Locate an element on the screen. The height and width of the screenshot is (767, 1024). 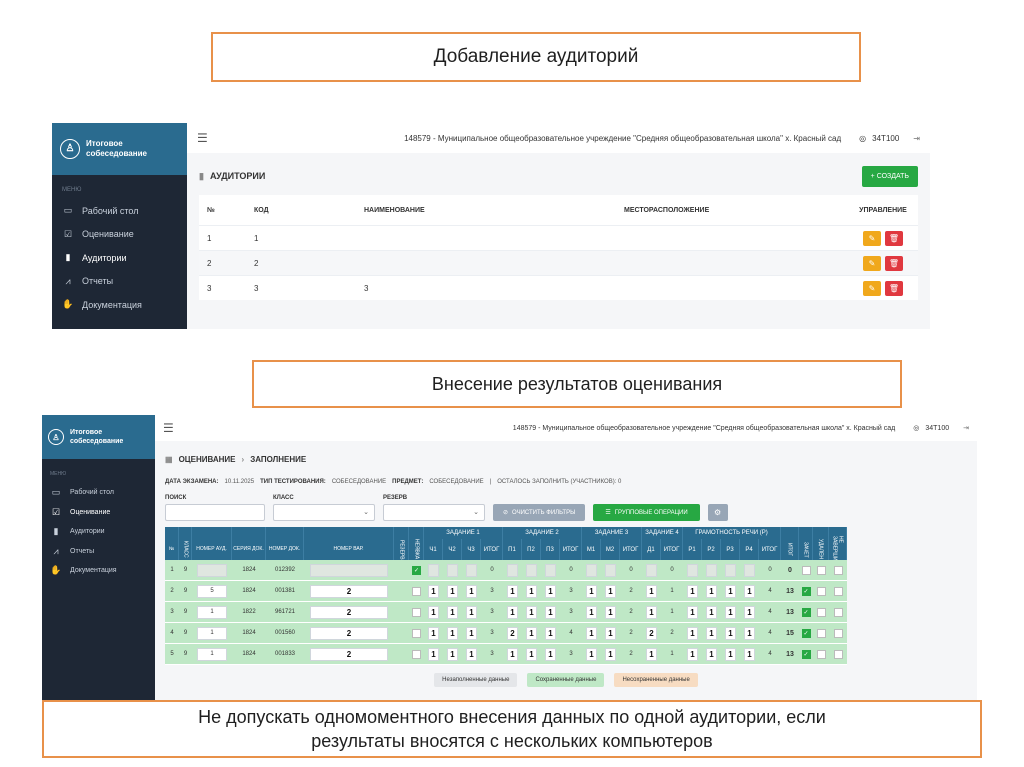
edit-button: ✎ is located at coordinates (872, 238).